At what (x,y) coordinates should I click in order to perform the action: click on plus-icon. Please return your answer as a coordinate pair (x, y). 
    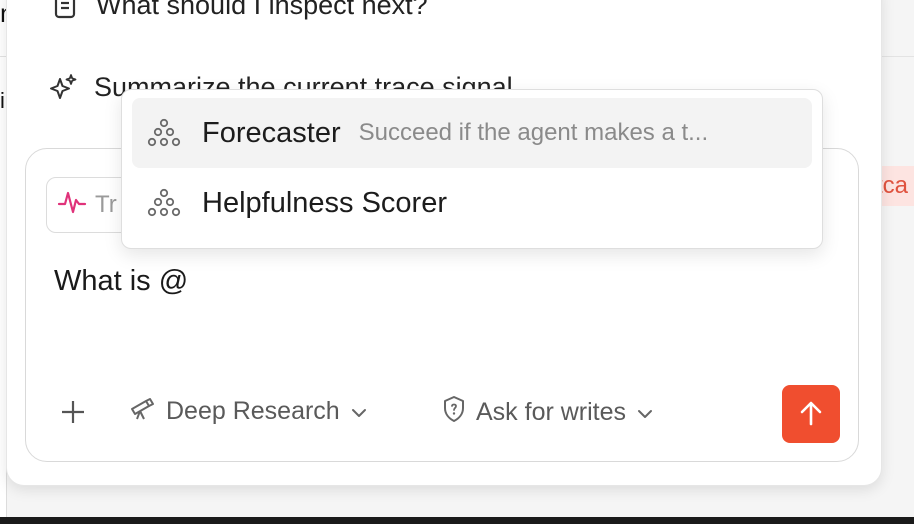
    Looking at the image, I should click on (73, 412).